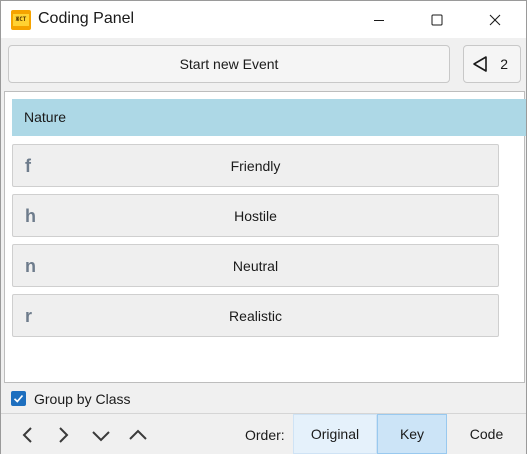 This screenshot has width=527, height=454. I want to click on previous-button, so click(28, 435).